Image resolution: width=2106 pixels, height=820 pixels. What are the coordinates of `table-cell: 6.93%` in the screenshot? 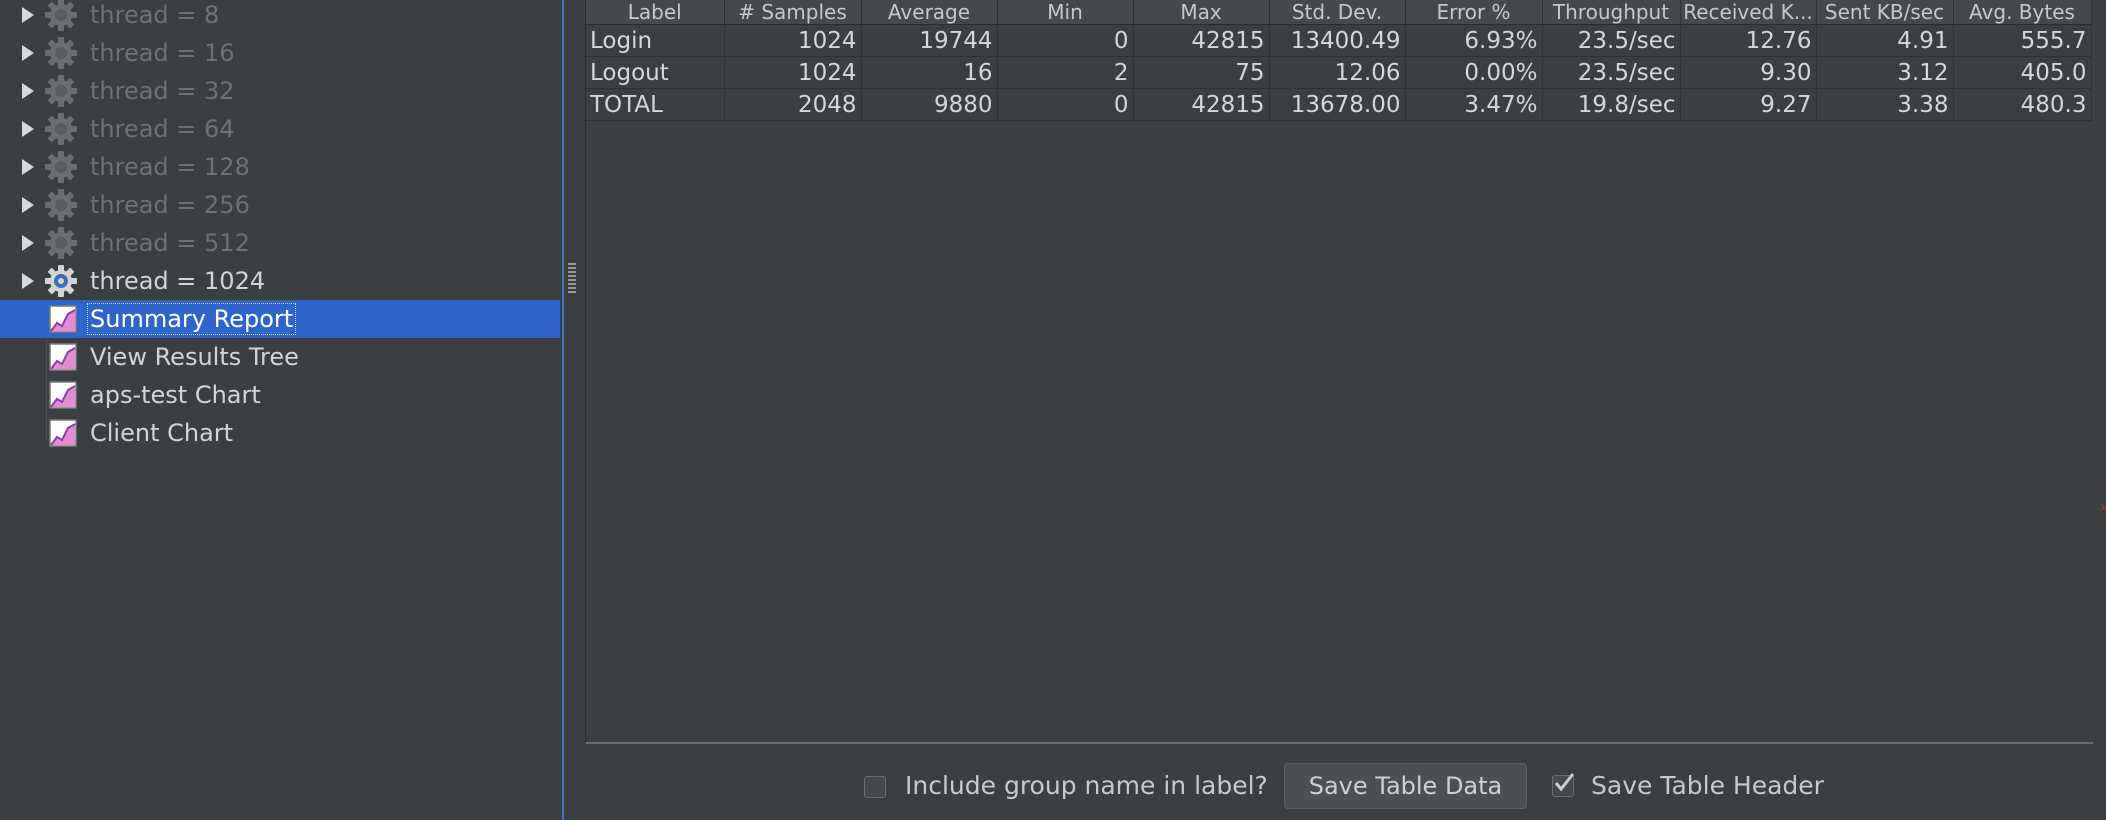 It's located at (1474, 40).